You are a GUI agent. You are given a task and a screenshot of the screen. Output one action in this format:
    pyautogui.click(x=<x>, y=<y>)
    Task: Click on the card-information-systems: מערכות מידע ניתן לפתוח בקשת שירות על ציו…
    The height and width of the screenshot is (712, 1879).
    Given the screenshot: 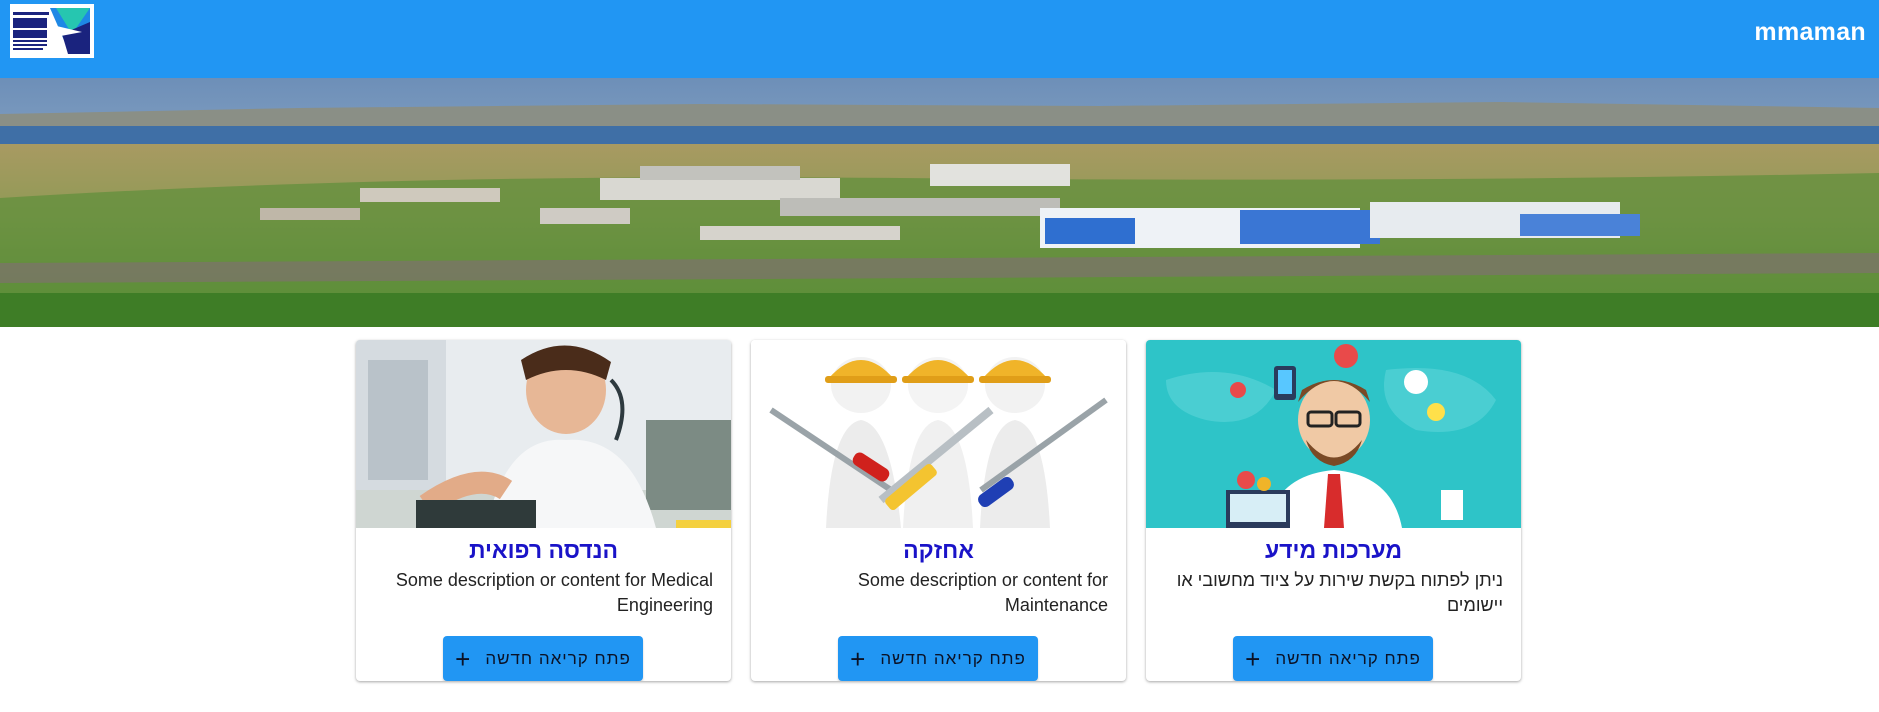 What is the action you would take?
    pyautogui.click(x=1333, y=510)
    